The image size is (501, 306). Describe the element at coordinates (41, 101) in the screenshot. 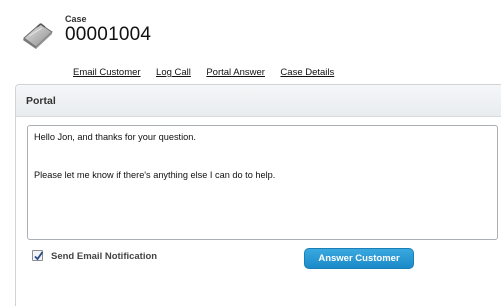

I see `panel-title: Portal` at that location.